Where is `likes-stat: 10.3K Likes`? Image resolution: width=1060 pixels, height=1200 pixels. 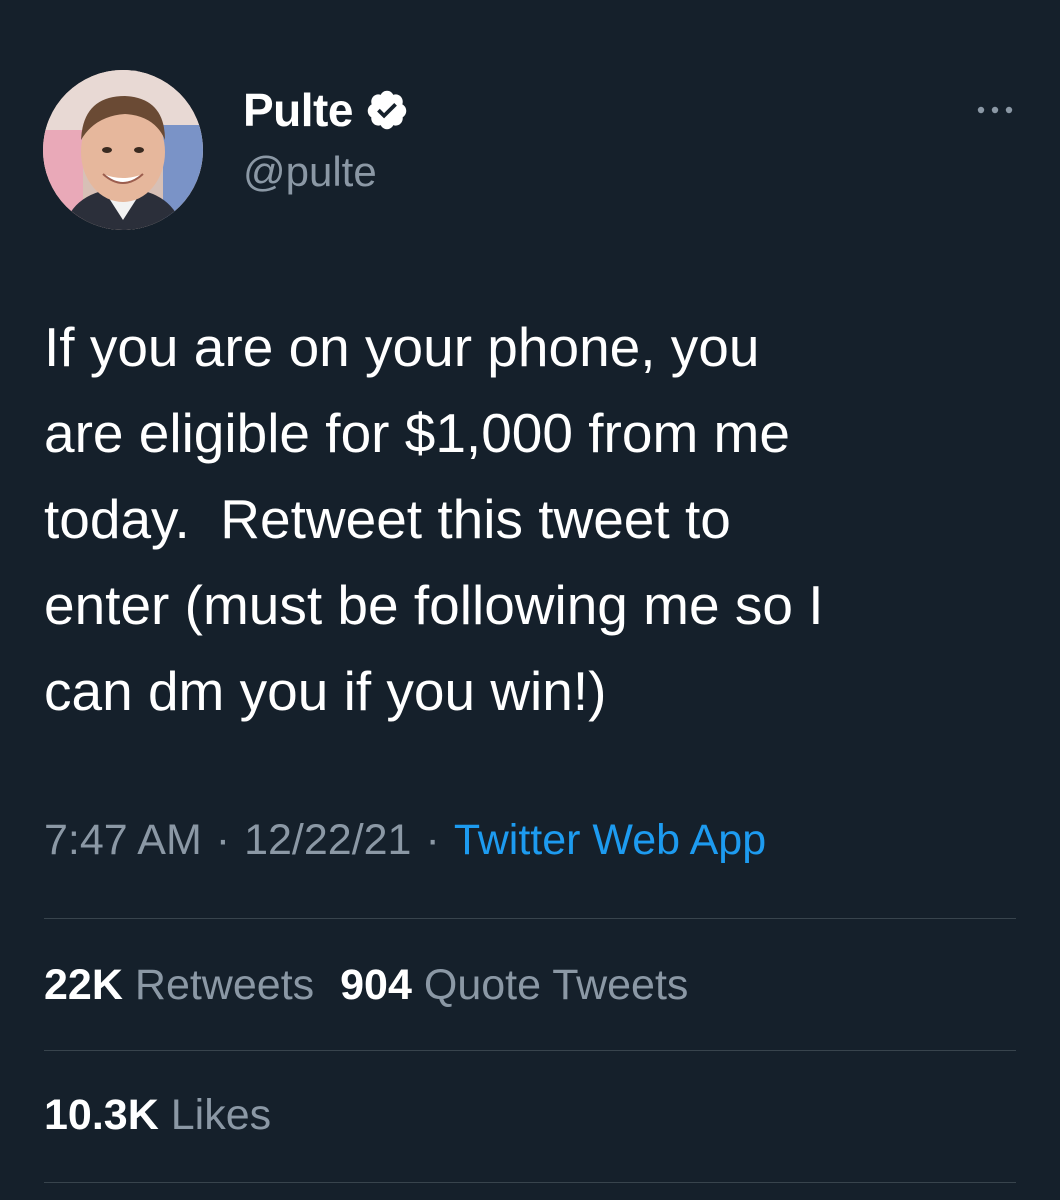
likes-stat: 10.3K Likes is located at coordinates (157, 1115).